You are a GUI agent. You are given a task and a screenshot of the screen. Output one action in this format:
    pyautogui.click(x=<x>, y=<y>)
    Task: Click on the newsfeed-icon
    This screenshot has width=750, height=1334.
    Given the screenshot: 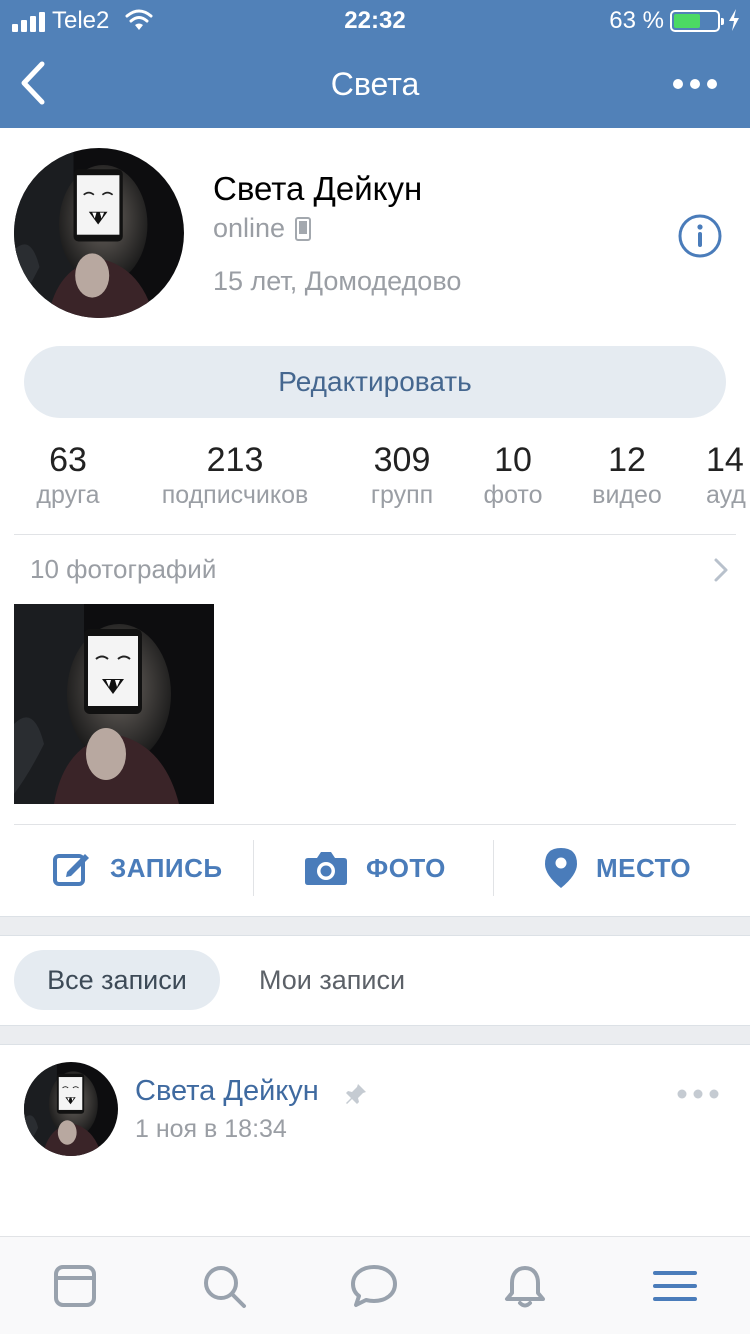 What is the action you would take?
    pyautogui.click(x=75, y=1286)
    